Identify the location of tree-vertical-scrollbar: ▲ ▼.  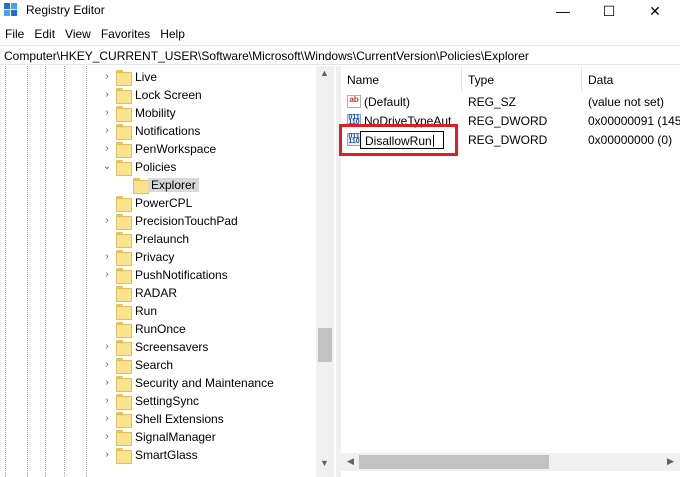
(325, 271).